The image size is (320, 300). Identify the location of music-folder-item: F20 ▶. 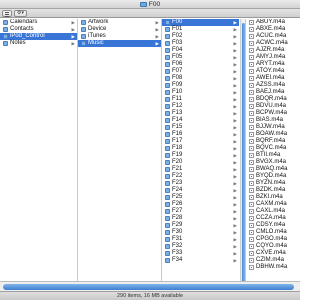
(200, 162).